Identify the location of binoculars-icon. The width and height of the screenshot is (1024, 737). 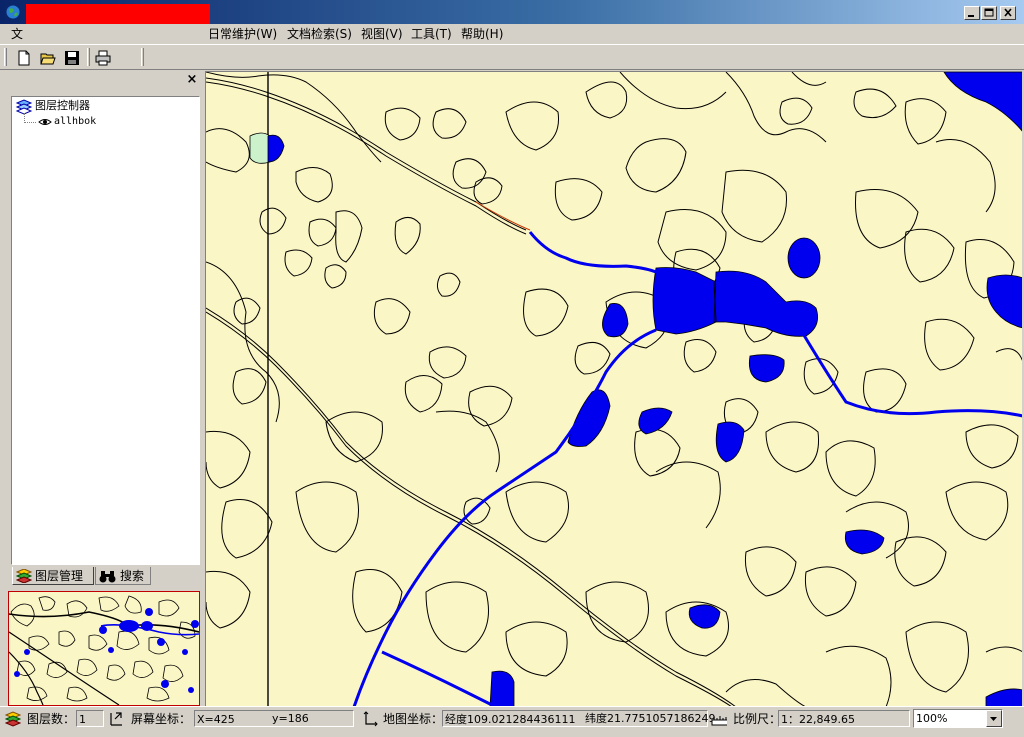
(107, 577).